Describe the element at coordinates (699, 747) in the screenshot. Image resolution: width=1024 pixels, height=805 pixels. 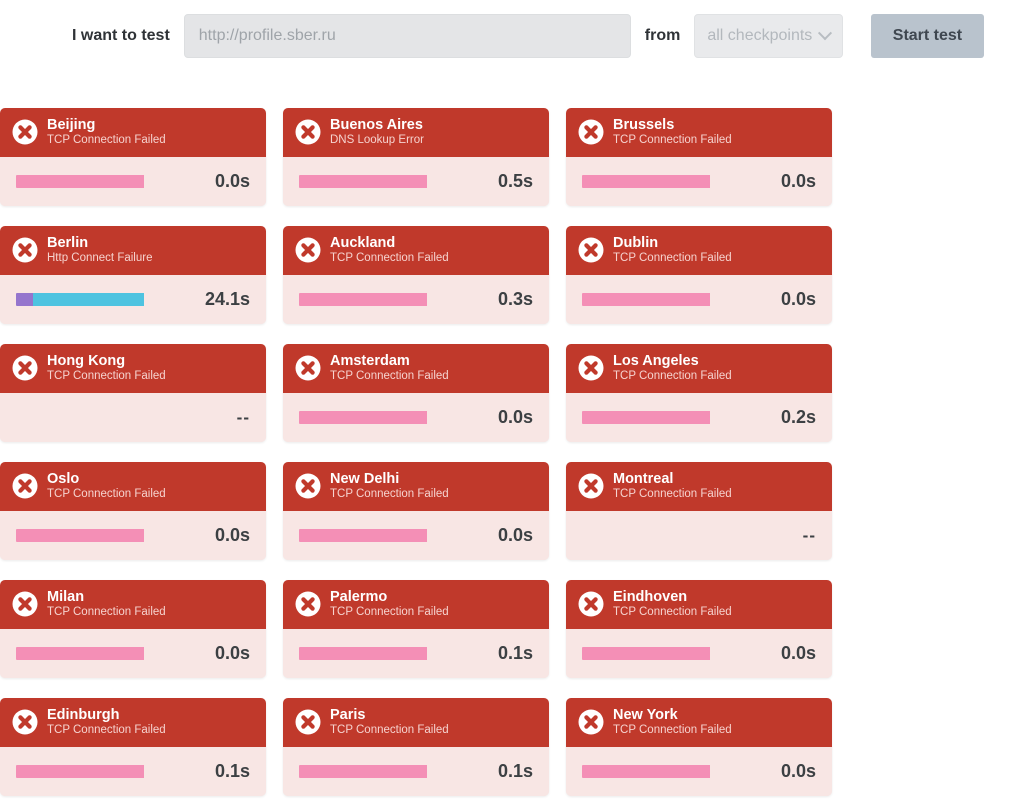
I see `checkpoint-card: New York TCP Connection Failed 0.0s` at that location.